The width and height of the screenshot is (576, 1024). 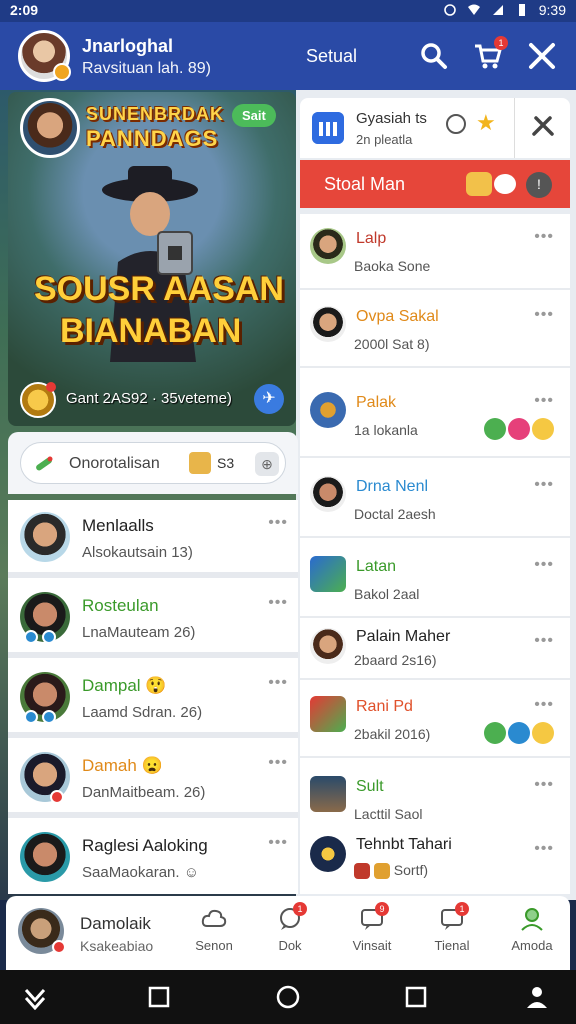 I want to click on system-navigation-bar, so click(x=288, y=997).